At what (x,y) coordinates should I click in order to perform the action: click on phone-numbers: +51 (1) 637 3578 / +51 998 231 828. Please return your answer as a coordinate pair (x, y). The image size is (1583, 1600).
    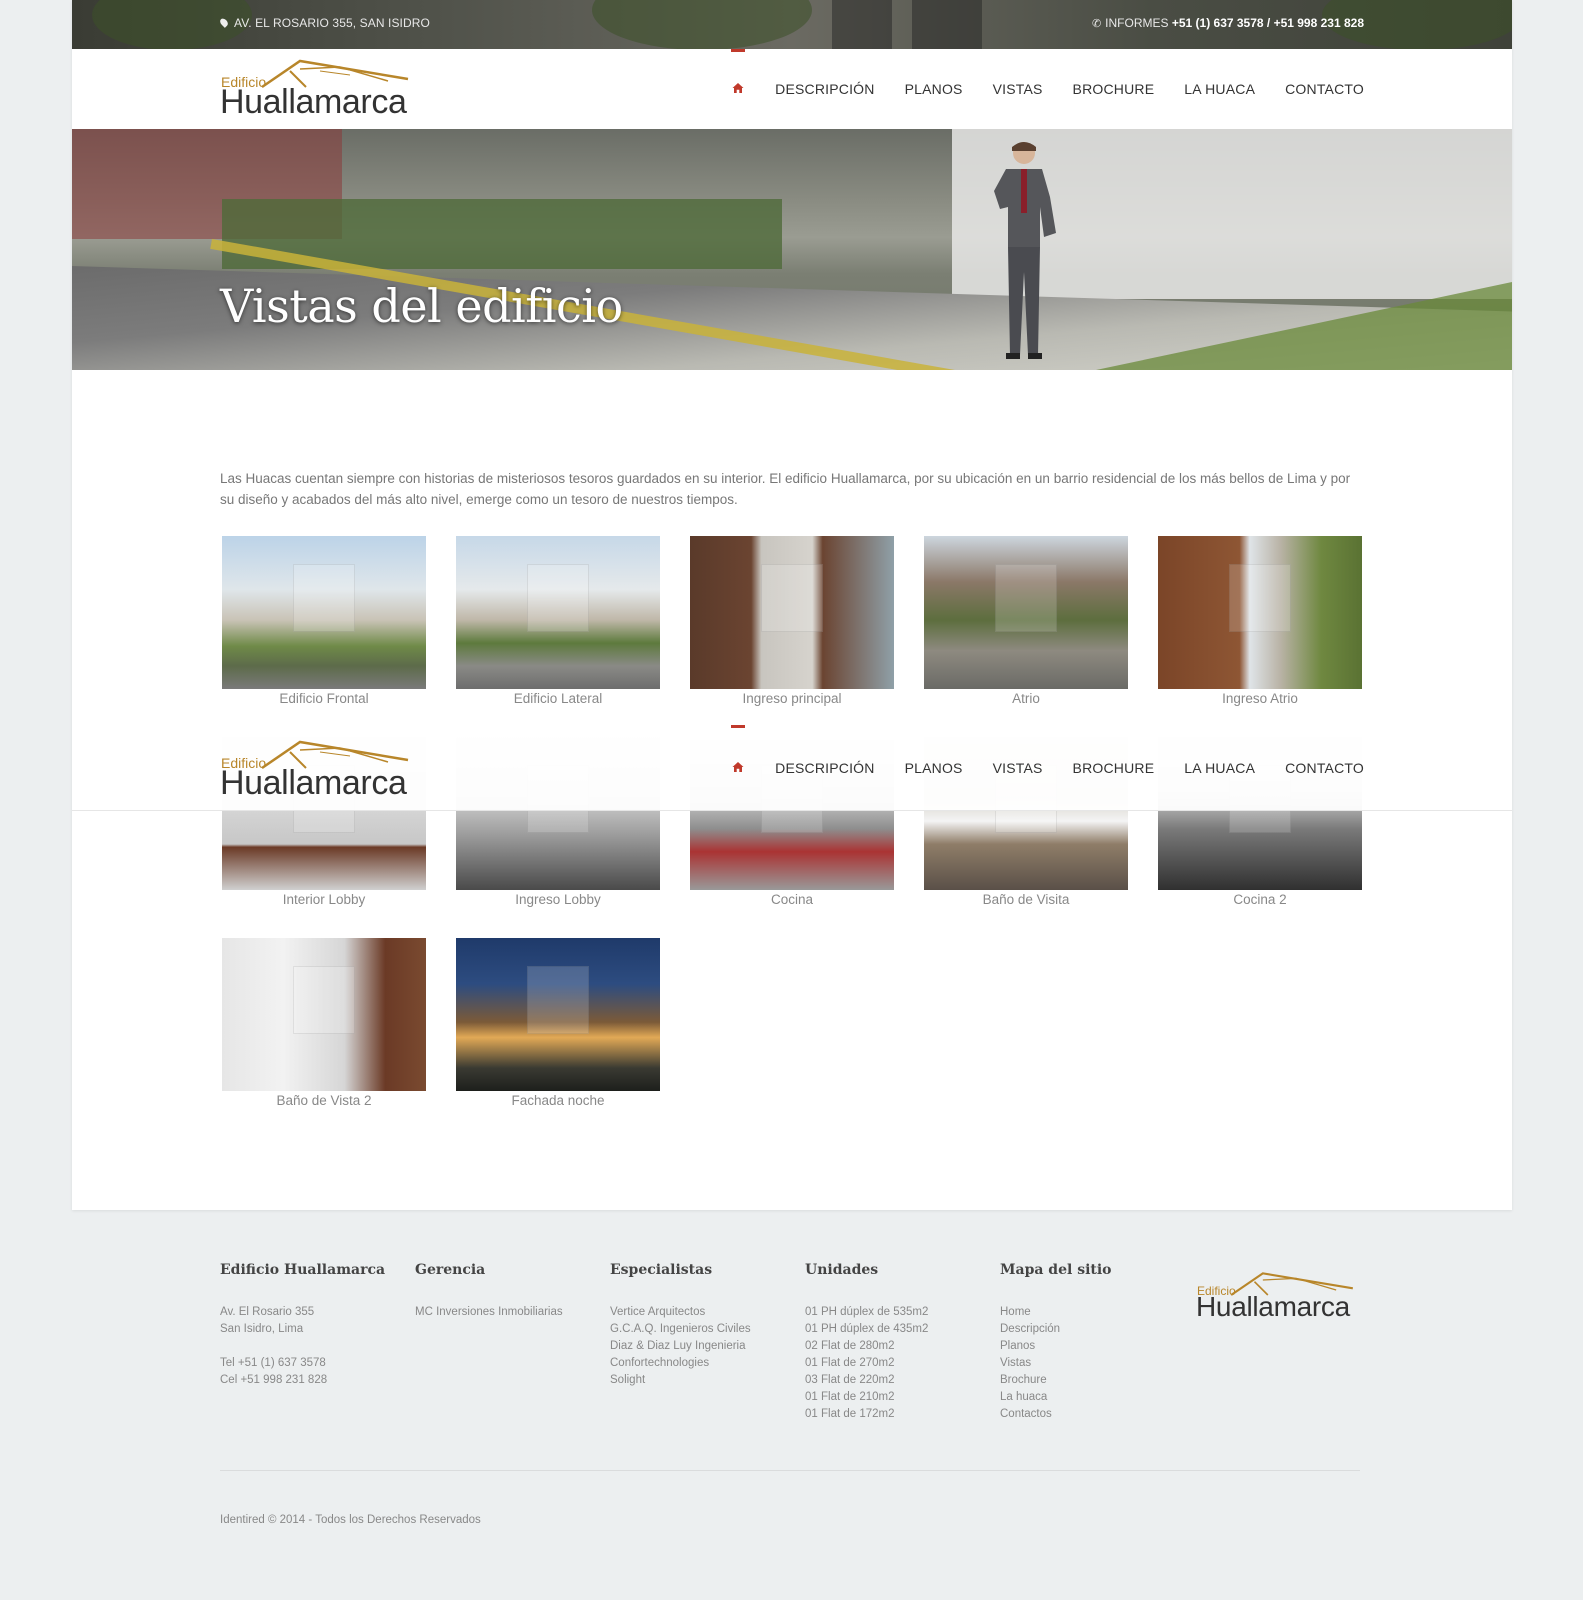
    Looking at the image, I should click on (1267, 23).